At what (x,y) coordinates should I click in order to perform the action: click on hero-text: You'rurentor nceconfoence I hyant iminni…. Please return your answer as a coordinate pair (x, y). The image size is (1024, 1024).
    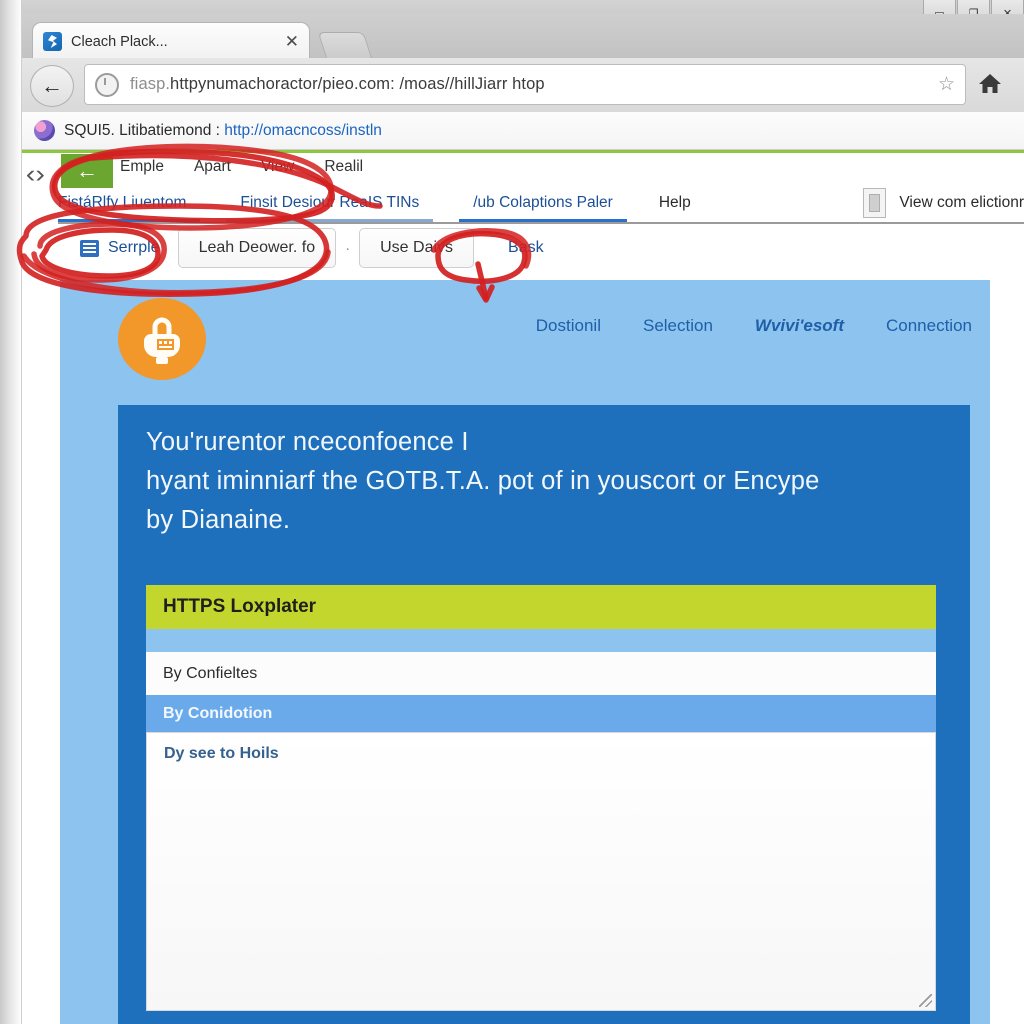
    Looking at the image, I should click on (546, 481).